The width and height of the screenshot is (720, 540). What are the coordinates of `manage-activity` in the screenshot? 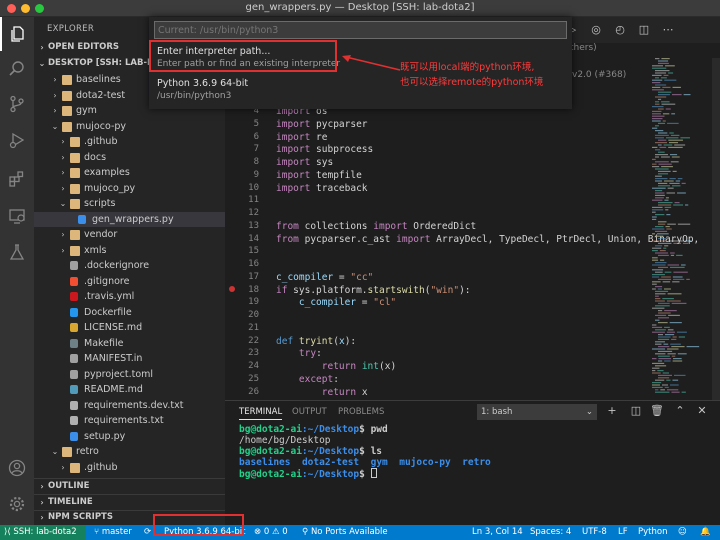 It's located at (17, 504).